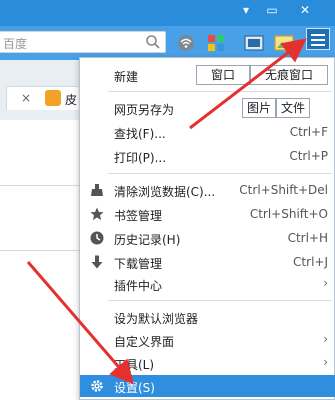 This screenshot has width=335, height=400. What do you see at coordinates (259, 108) in the screenshot?
I see `save-as-image-button: 图片` at bounding box center [259, 108].